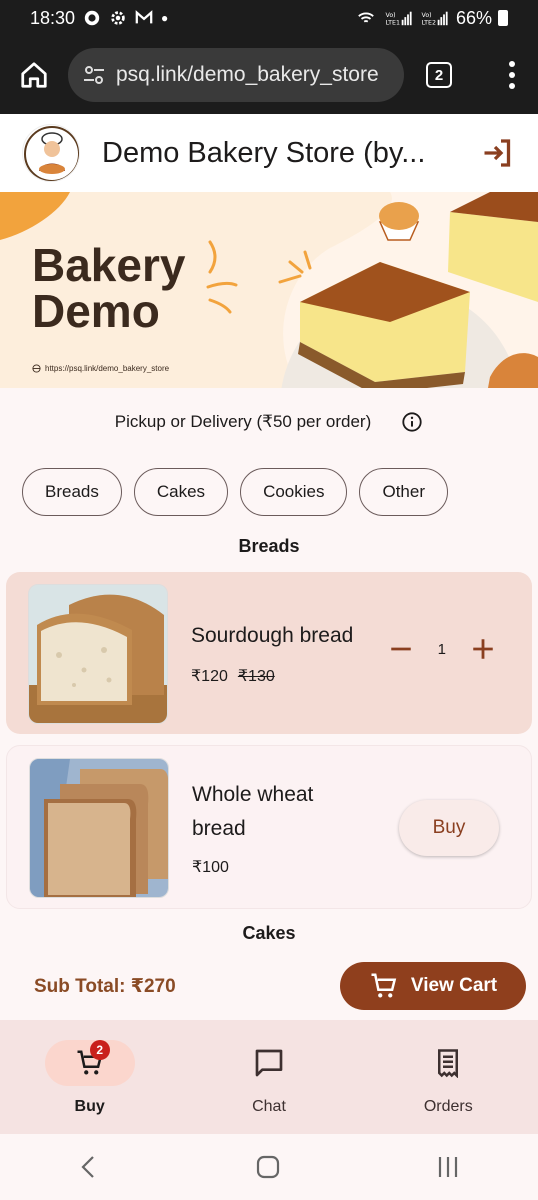  I want to click on clock: 18:30, so click(53, 17).